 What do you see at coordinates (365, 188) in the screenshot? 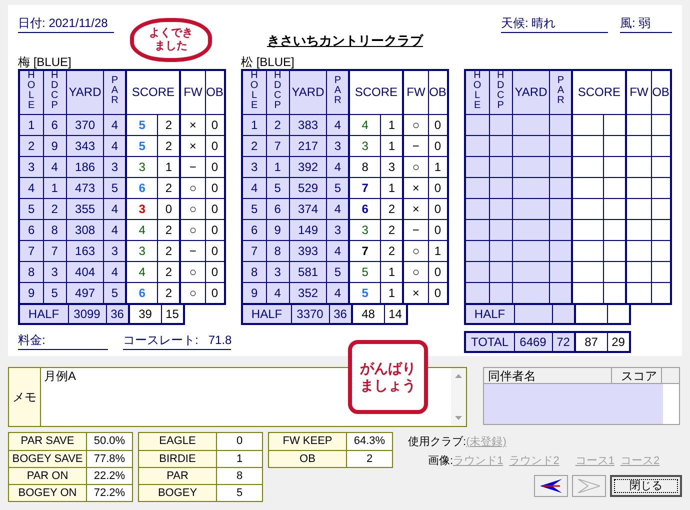
I see `score-cell: 7` at bounding box center [365, 188].